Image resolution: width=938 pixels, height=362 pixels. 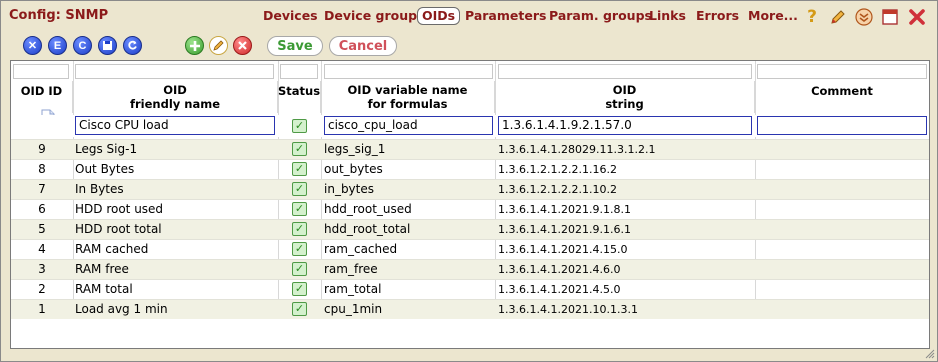 I want to click on filter-status, so click(x=299, y=71).